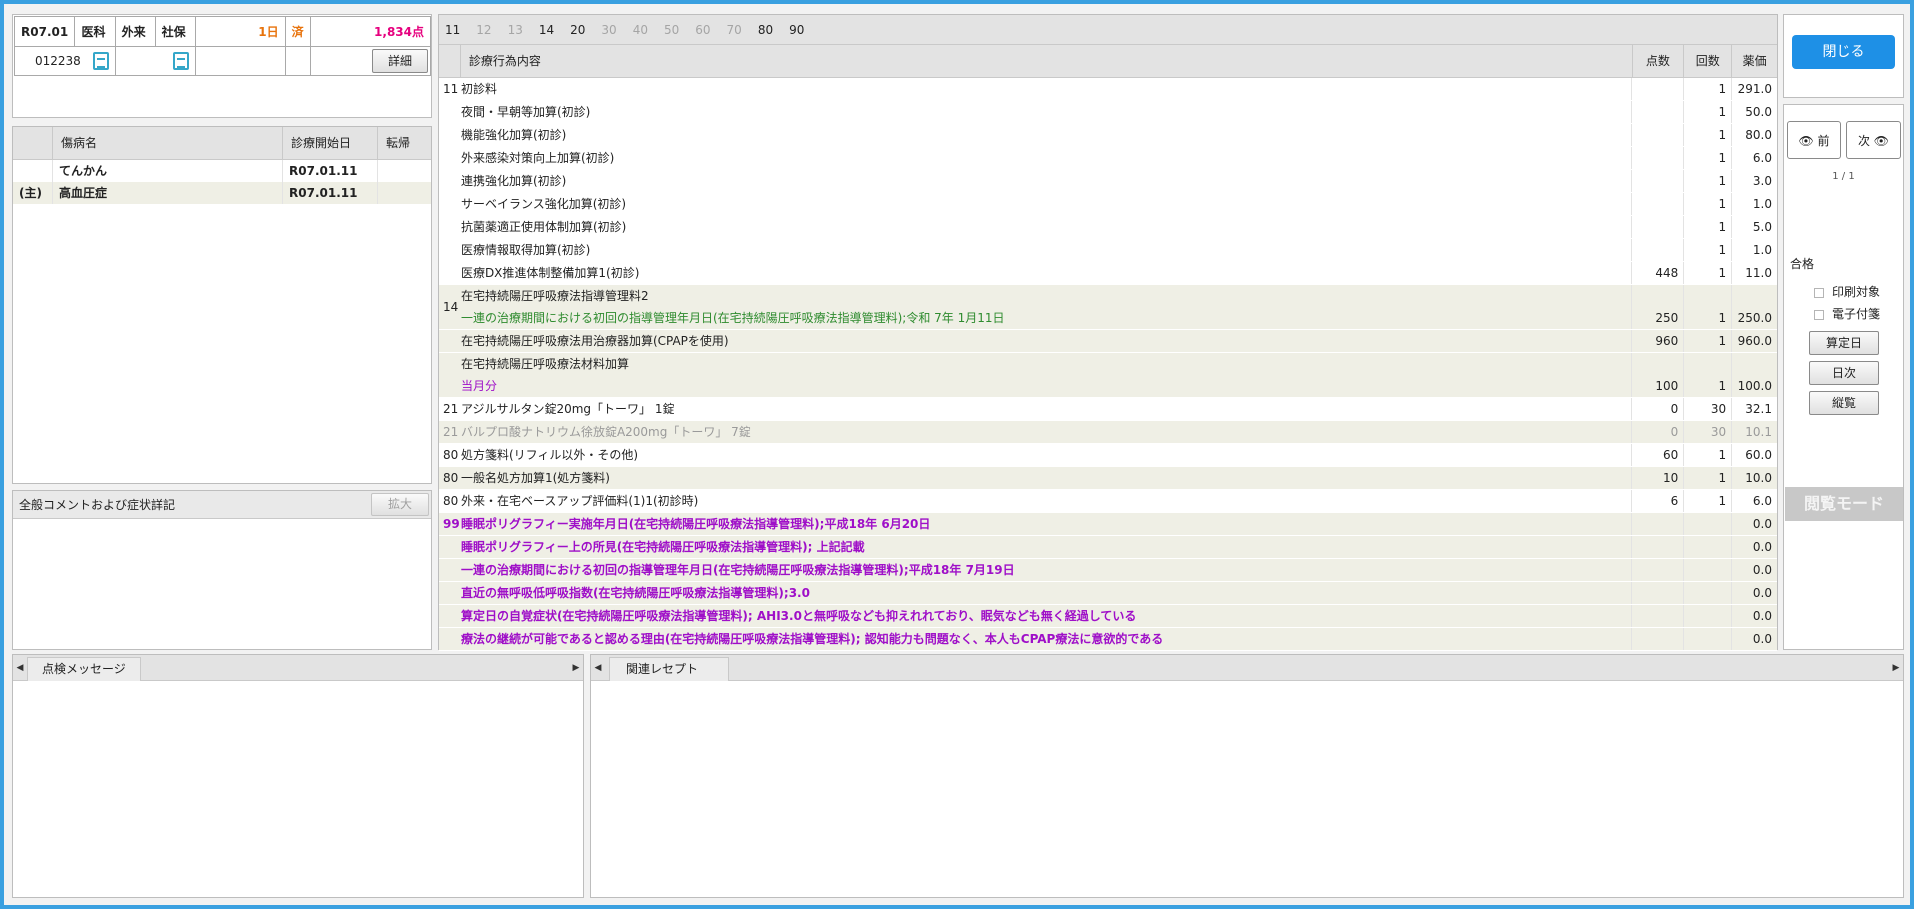 The image size is (1914, 909). I want to click on disease-row: てんかん R07.01.11, so click(222, 171).